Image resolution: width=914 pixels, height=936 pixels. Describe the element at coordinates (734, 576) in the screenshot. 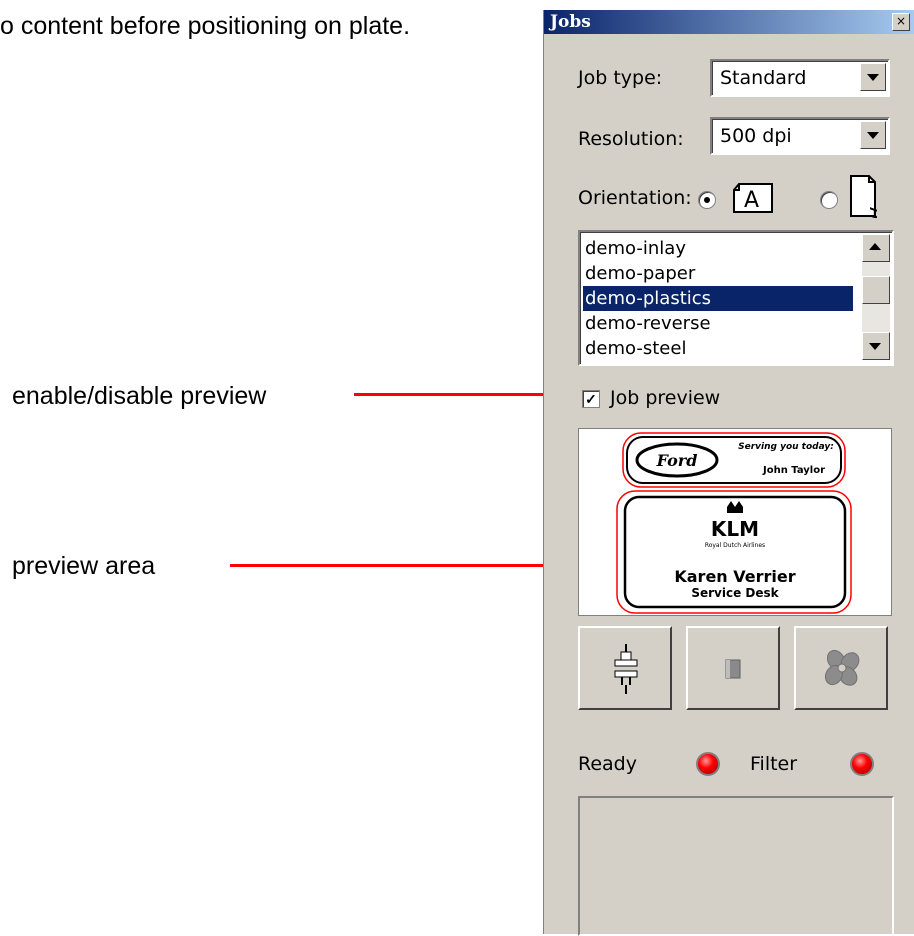

I see `label2-name: Karen Verrier` at that location.